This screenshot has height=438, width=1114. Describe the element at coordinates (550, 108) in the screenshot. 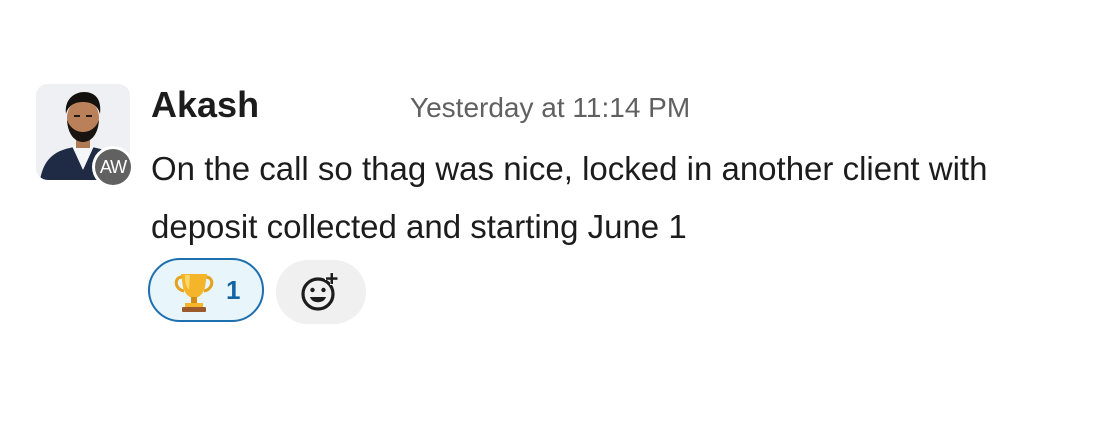

I see `message-timestamp: Yesterday at 11:14 PM` at that location.